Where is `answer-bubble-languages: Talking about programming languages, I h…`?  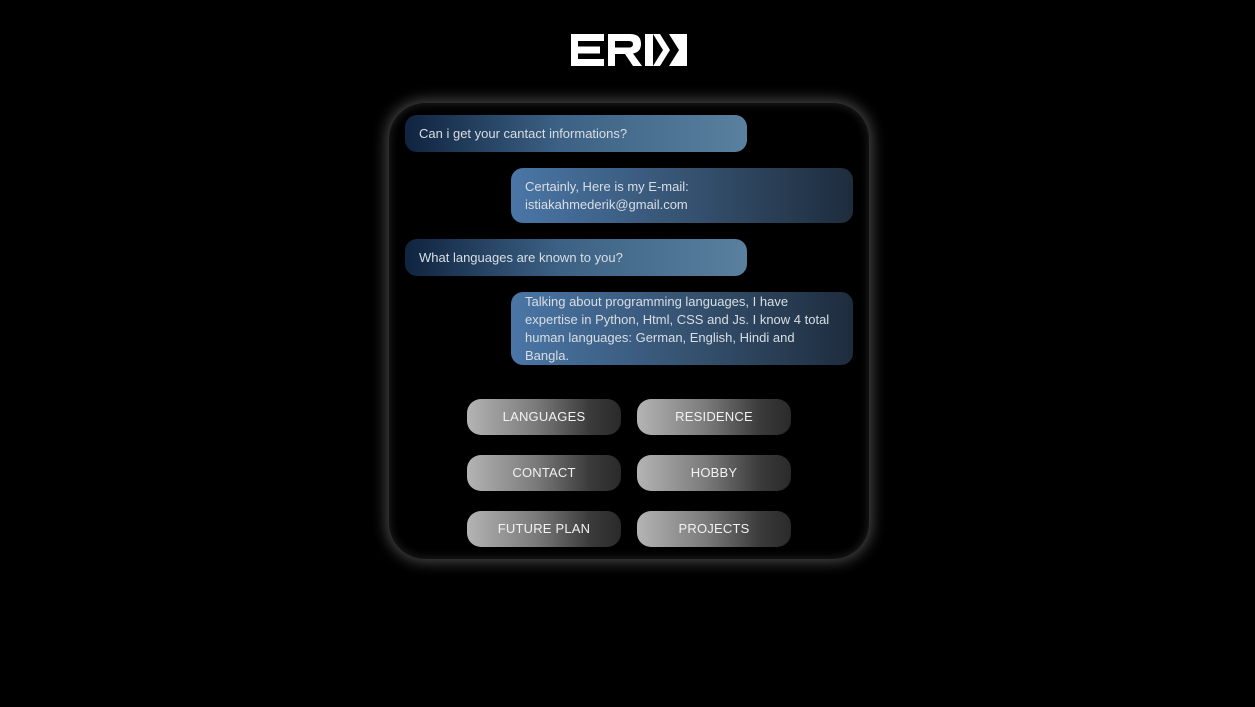
answer-bubble-languages: Talking about programming languages, I h… is located at coordinates (682, 328).